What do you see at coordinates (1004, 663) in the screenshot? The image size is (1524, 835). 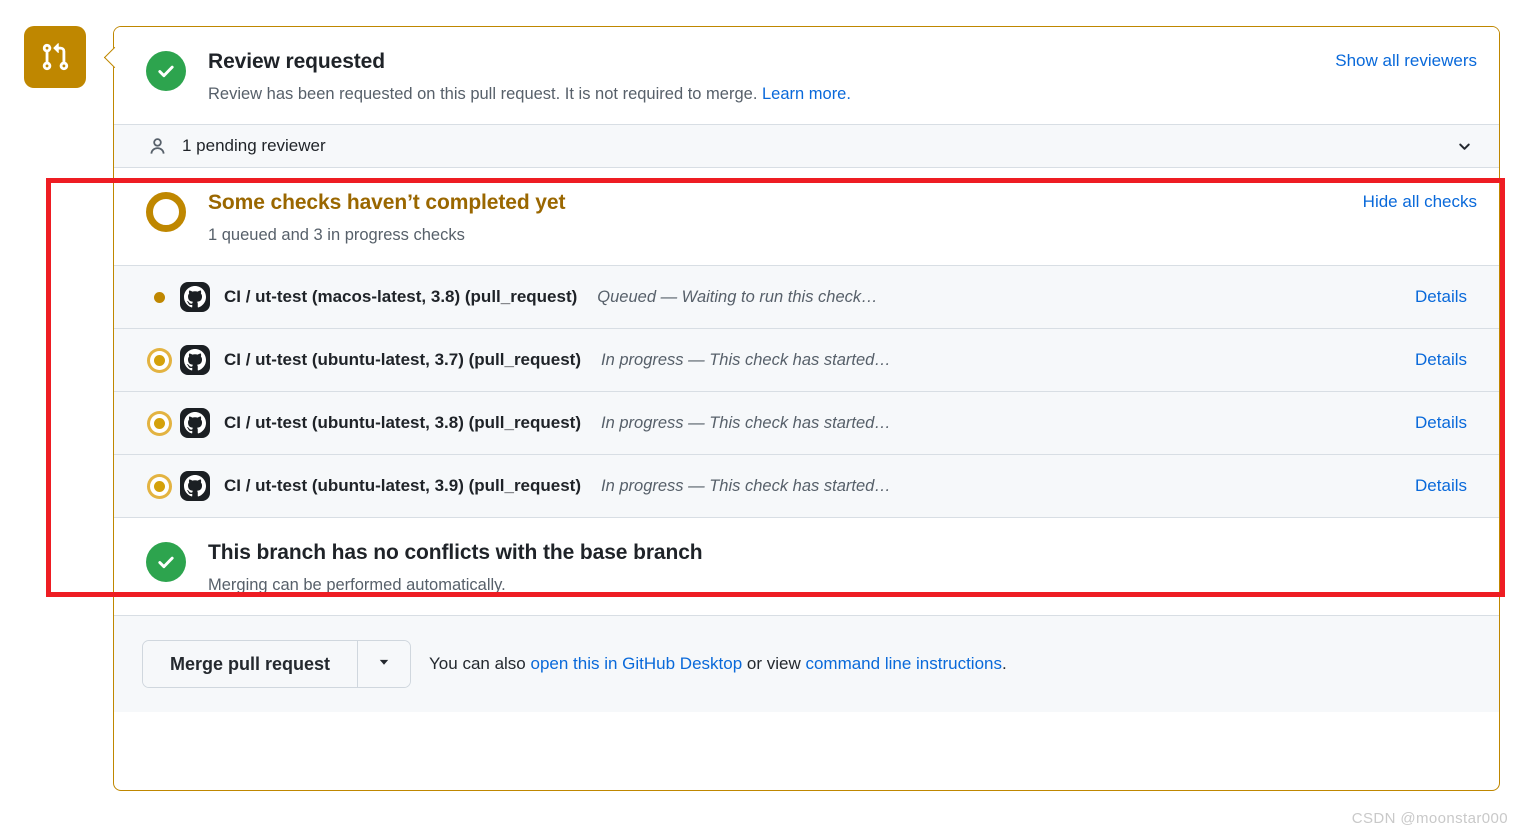 I see `footer-note-suffix: .` at bounding box center [1004, 663].